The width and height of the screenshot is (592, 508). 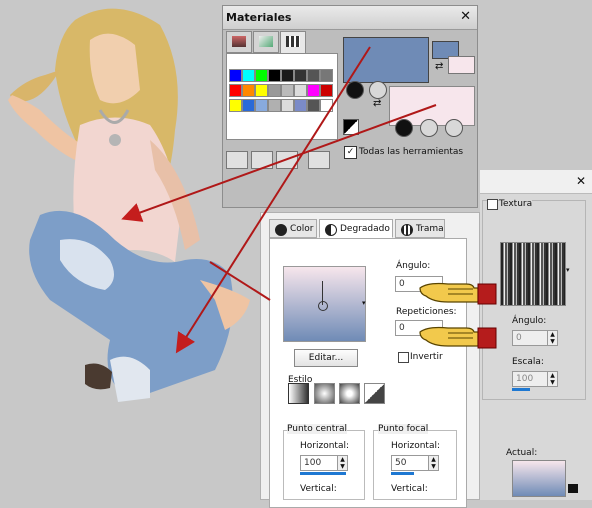 What do you see at coordinates (458, 293) in the screenshot?
I see `pointing-hand-icon` at bounding box center [458, 293].